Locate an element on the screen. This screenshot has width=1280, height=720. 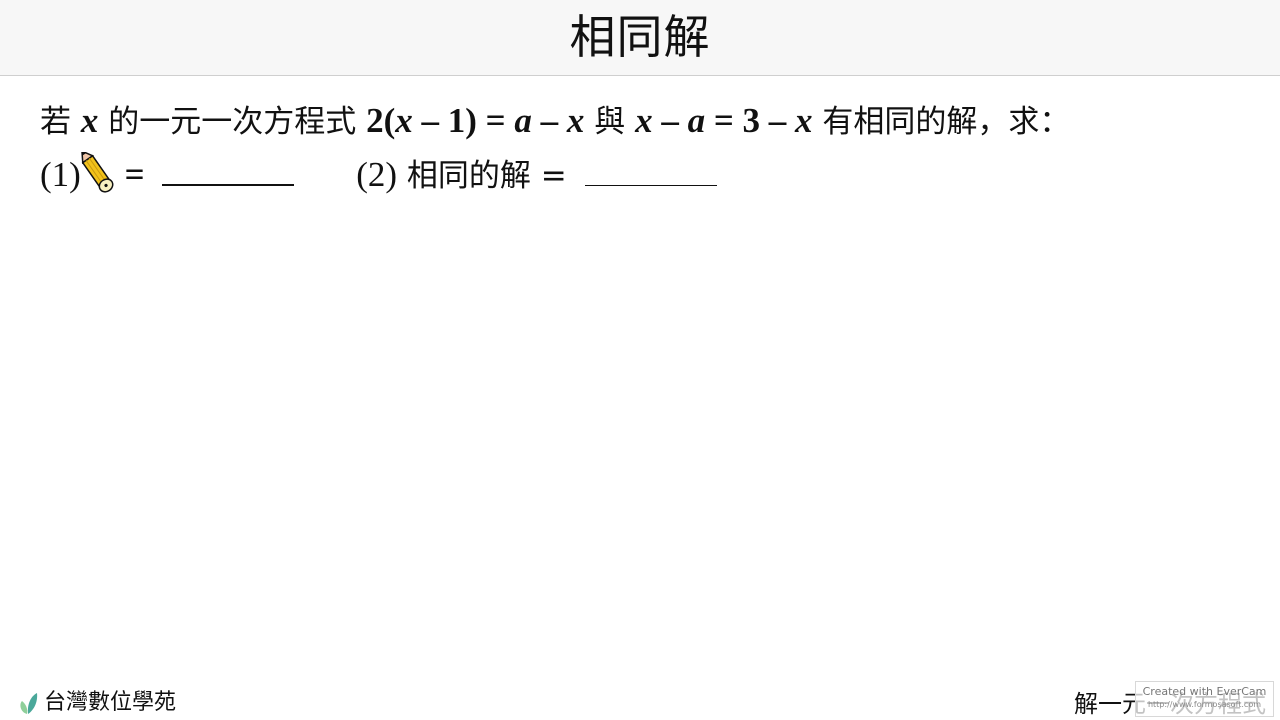
question-intro: 若 is located at coordinates (55, 122).